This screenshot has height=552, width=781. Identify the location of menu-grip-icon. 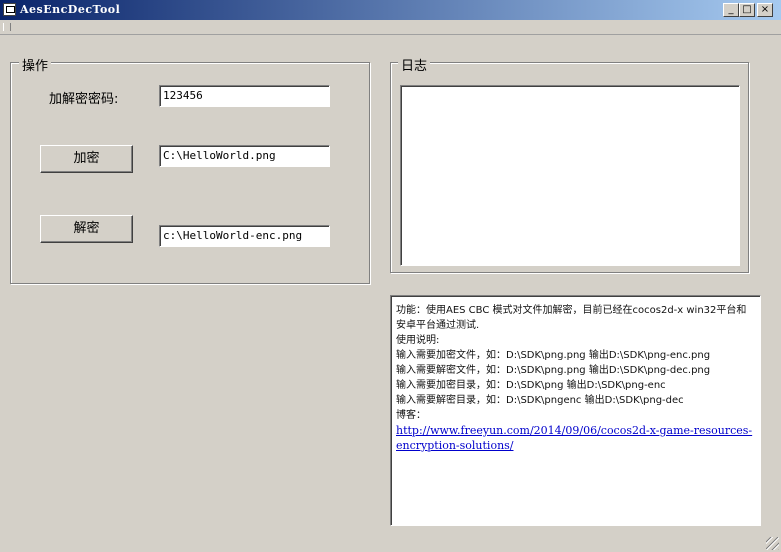
(7, 27).